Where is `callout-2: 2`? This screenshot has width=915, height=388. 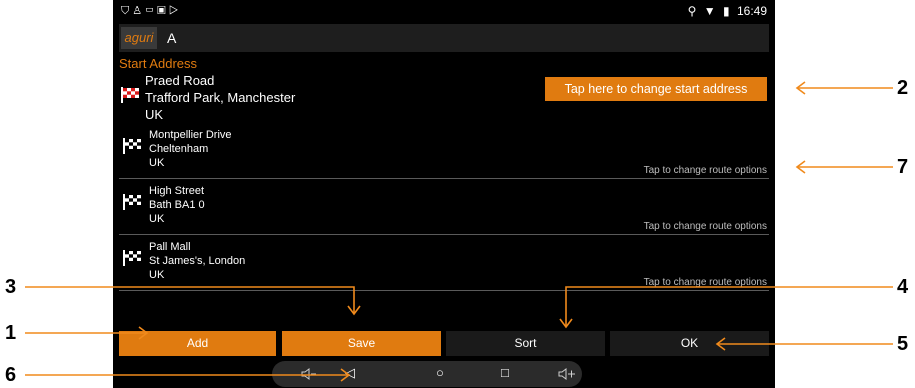 callout-2: 2 is located at coordinates (903, 88).